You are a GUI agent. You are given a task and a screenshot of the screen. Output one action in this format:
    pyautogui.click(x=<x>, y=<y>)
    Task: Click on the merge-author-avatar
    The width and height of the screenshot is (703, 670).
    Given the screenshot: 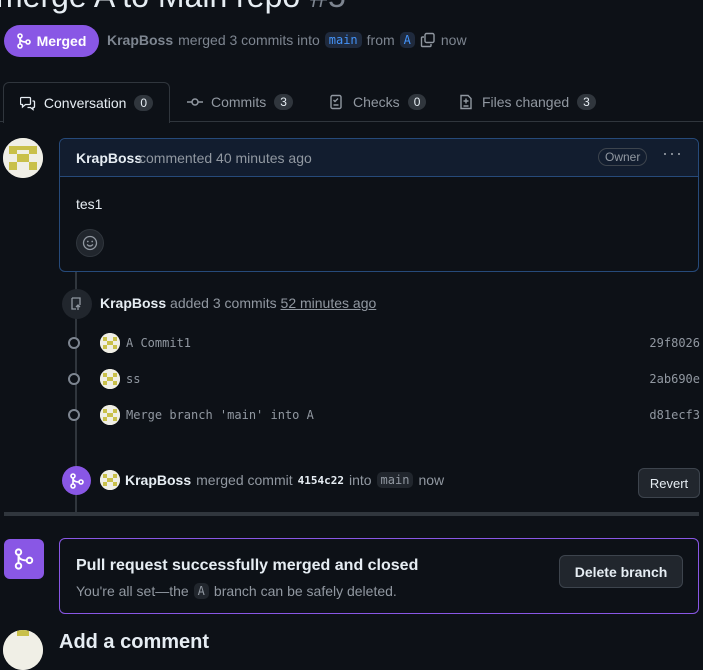 What is the action you would take?
    pyautogui.click(x=110, y=480)
    